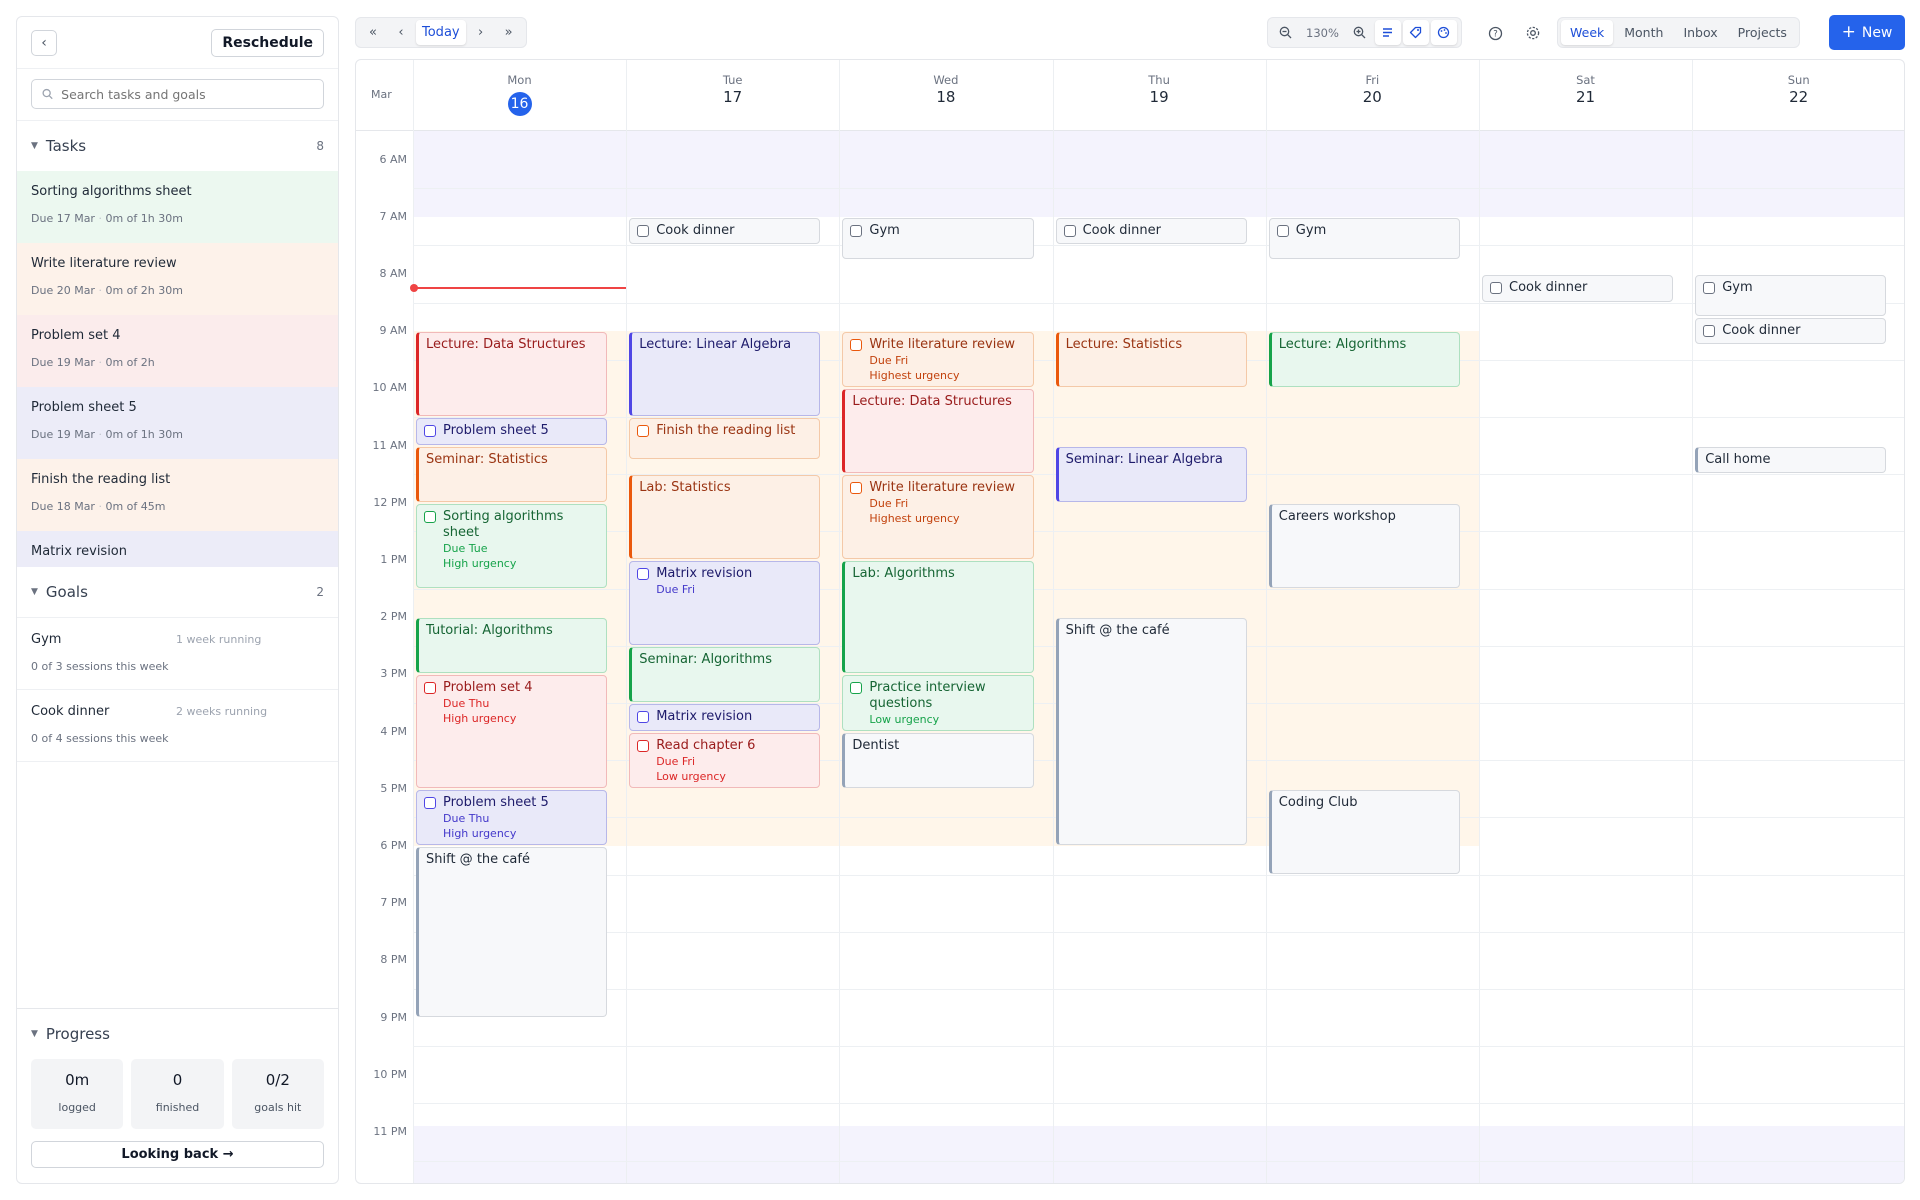  What do you see at coordinates (512, 817) in the screenshot?
I see `scheduled-task-problem-sheet-5: Problem sheet 5 Due Thu High urgency` at bounding box center [512, 817].